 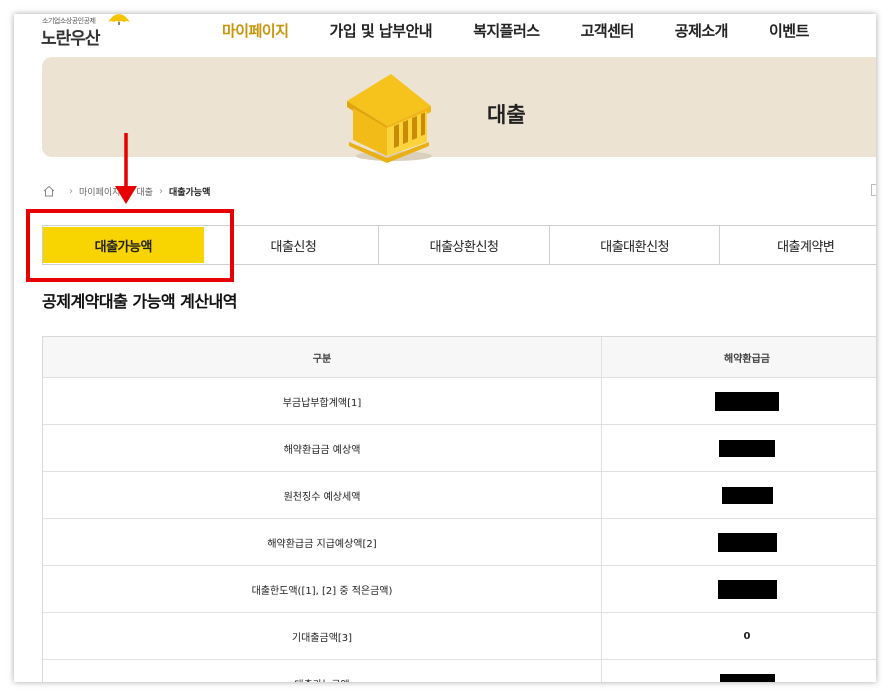 What do you see at coordinates (71, 39) in the screenshot?
I see `logo-name: 노란우산` at bounding box center [71, 39].